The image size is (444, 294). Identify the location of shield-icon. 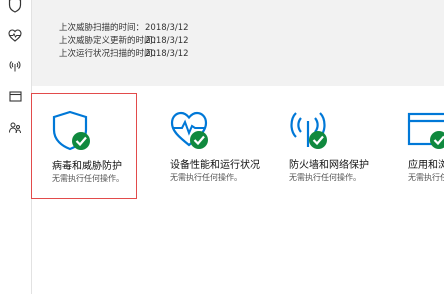
(15, 6).